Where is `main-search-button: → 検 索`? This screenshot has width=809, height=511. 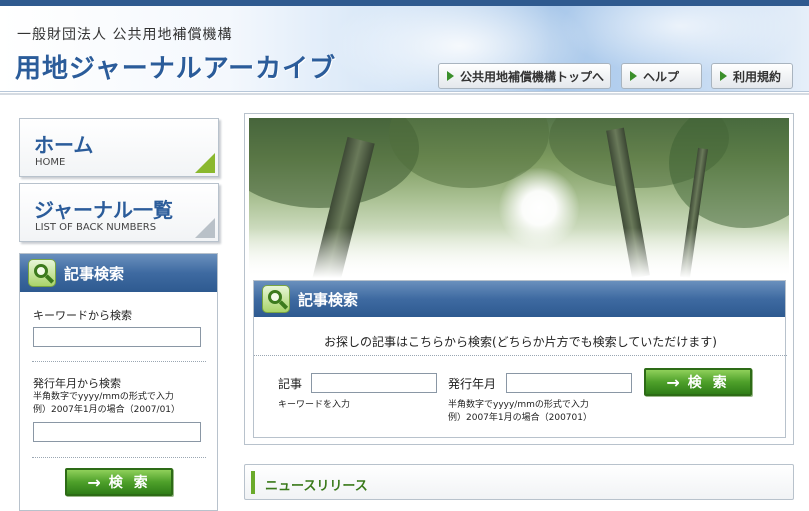
main-search-button: → 検 索 is located at coordinates (698, 382).